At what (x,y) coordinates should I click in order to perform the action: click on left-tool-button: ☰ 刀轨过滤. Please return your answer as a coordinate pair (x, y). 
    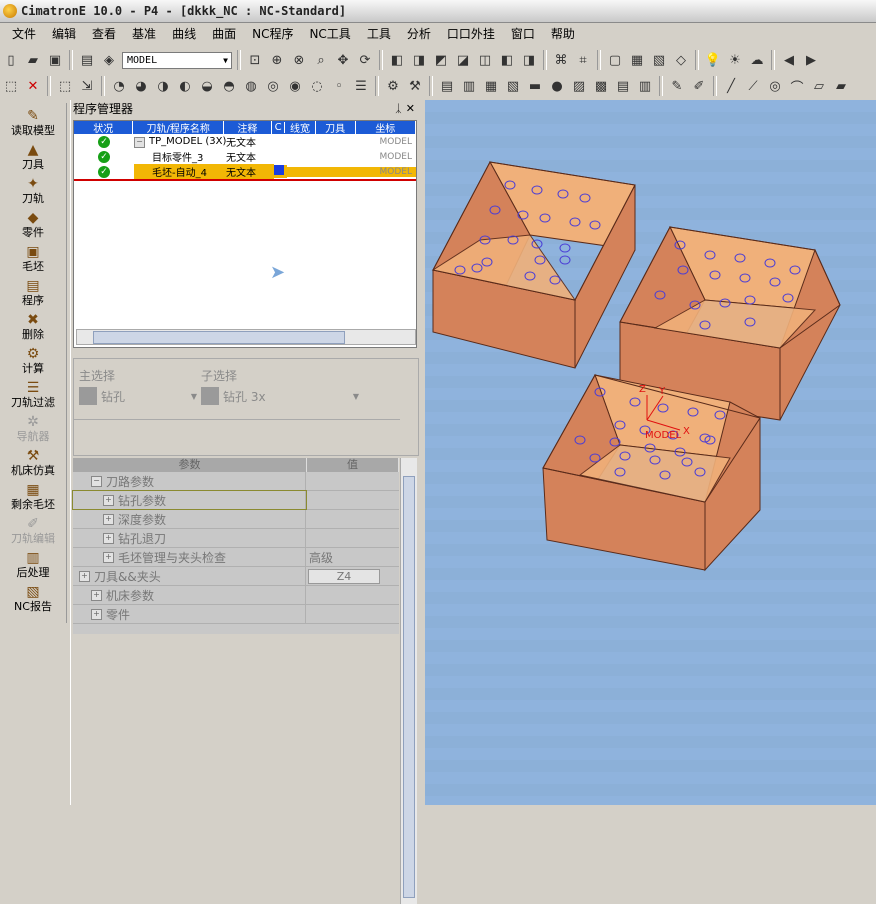
    Looking at the image, I should click on (33, 392).